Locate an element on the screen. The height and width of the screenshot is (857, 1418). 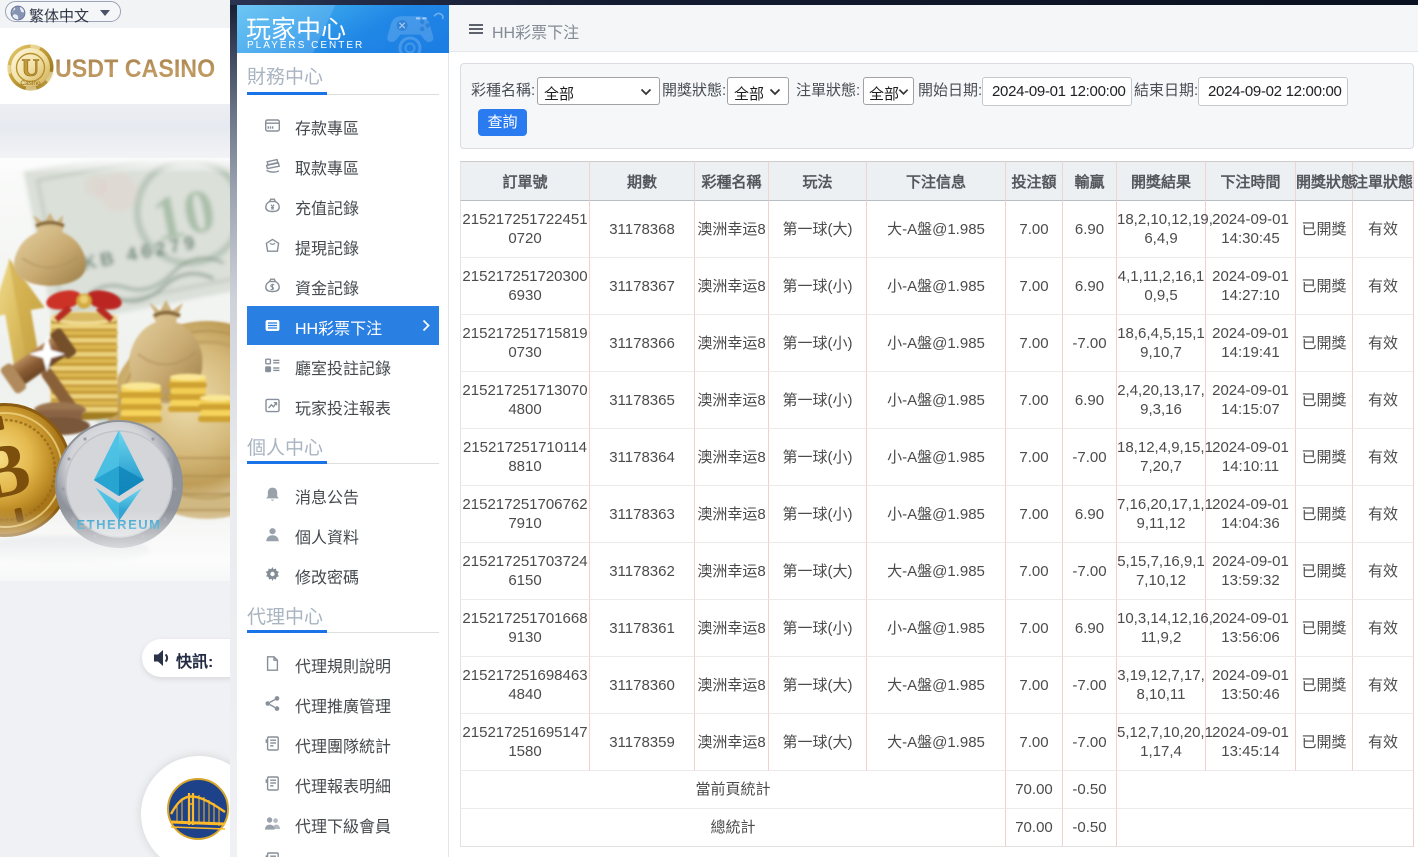
svg-text: U is located at coordinates (30, 68).